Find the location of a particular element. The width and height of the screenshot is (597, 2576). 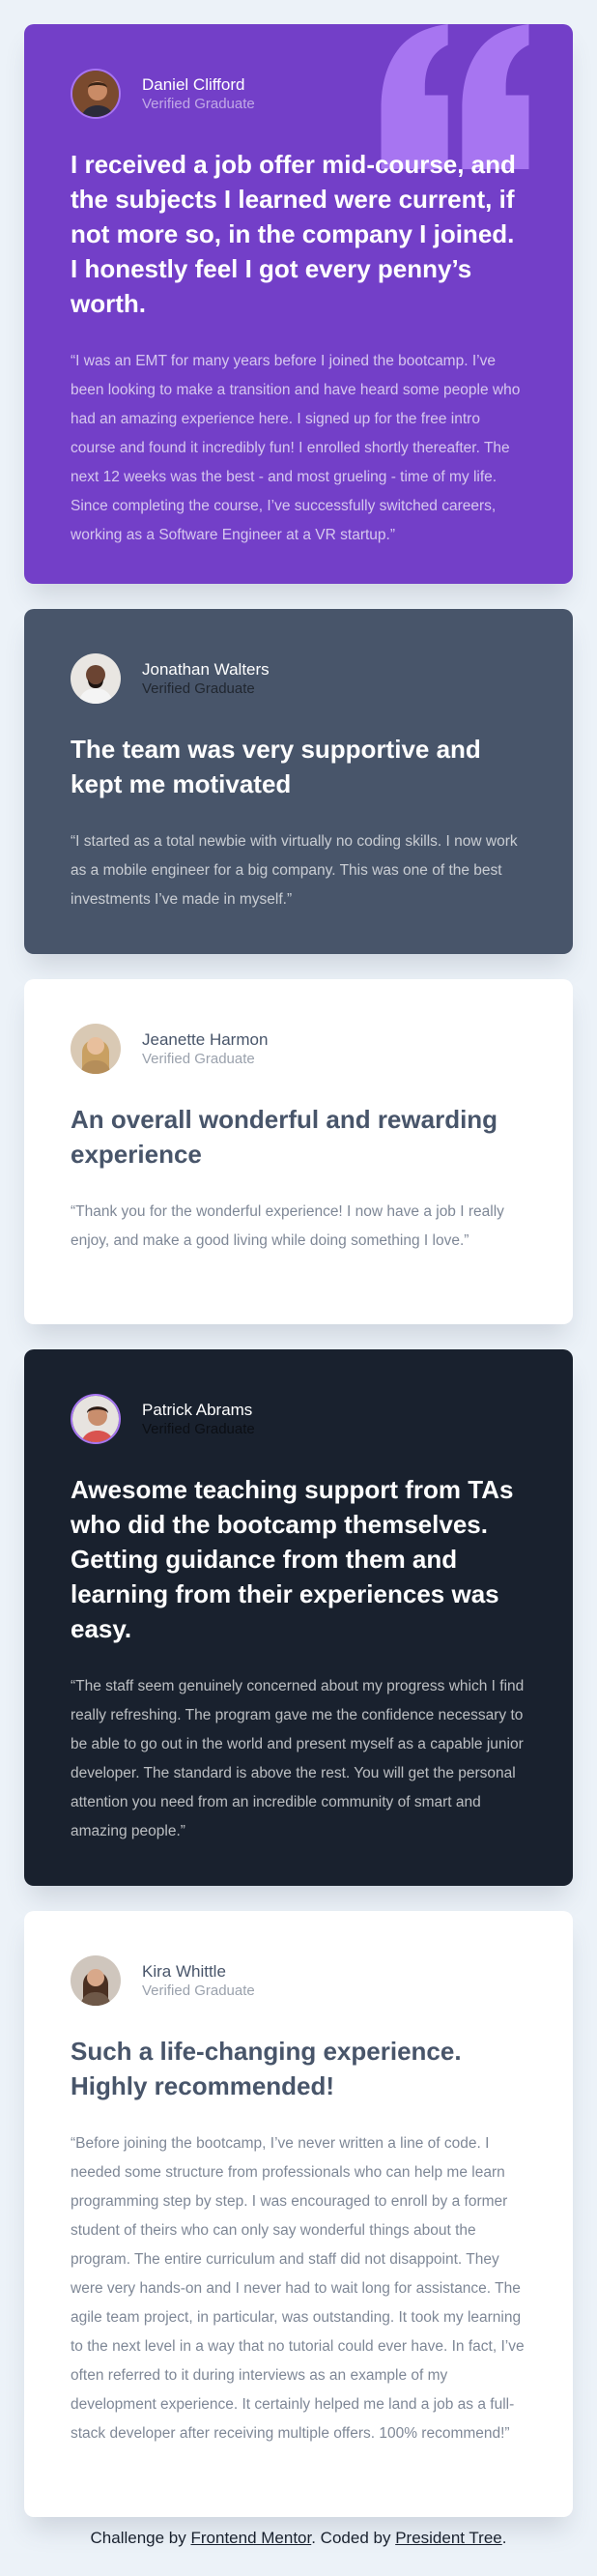

frontend-mentor-link: Frontend Mentor is located at coordinates (251, 2538).